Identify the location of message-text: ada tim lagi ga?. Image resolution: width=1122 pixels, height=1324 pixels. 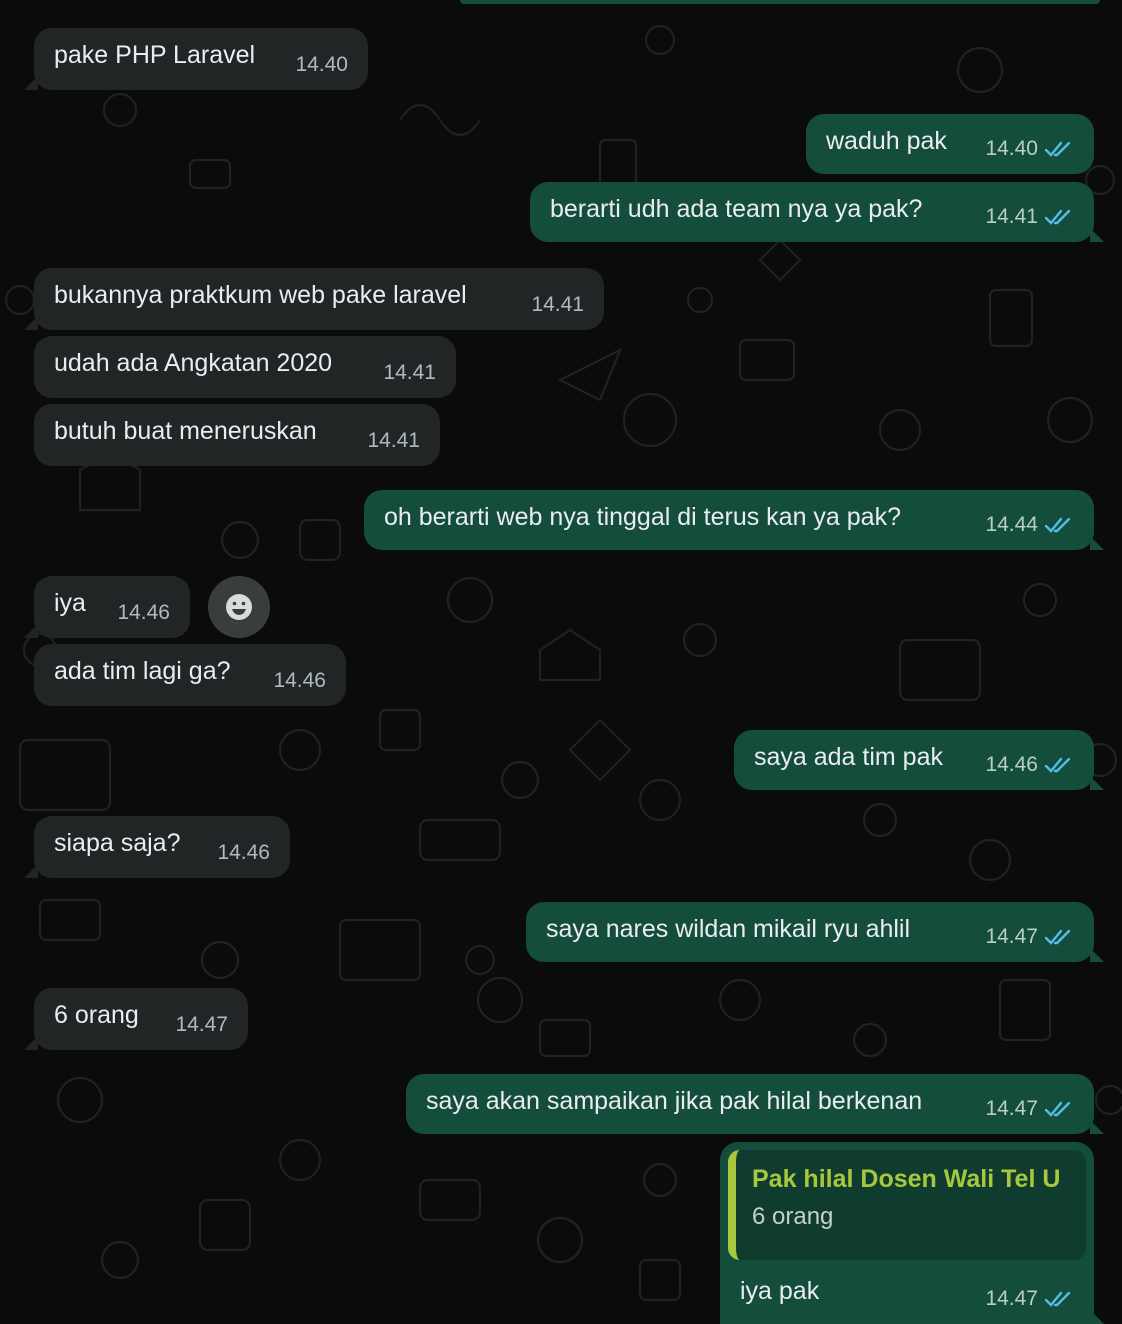
(142, 671).